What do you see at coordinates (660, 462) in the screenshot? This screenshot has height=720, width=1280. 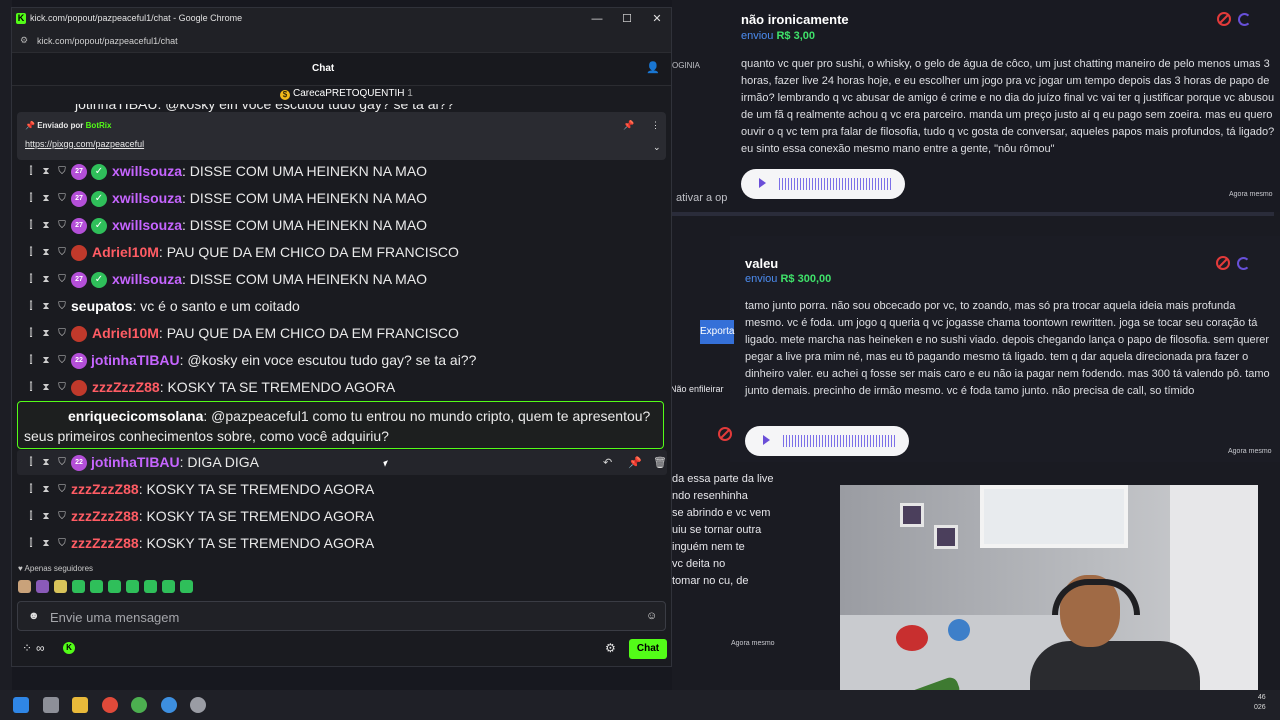 I see `delete-icon: 🗑` at bounding box center [660, 462].